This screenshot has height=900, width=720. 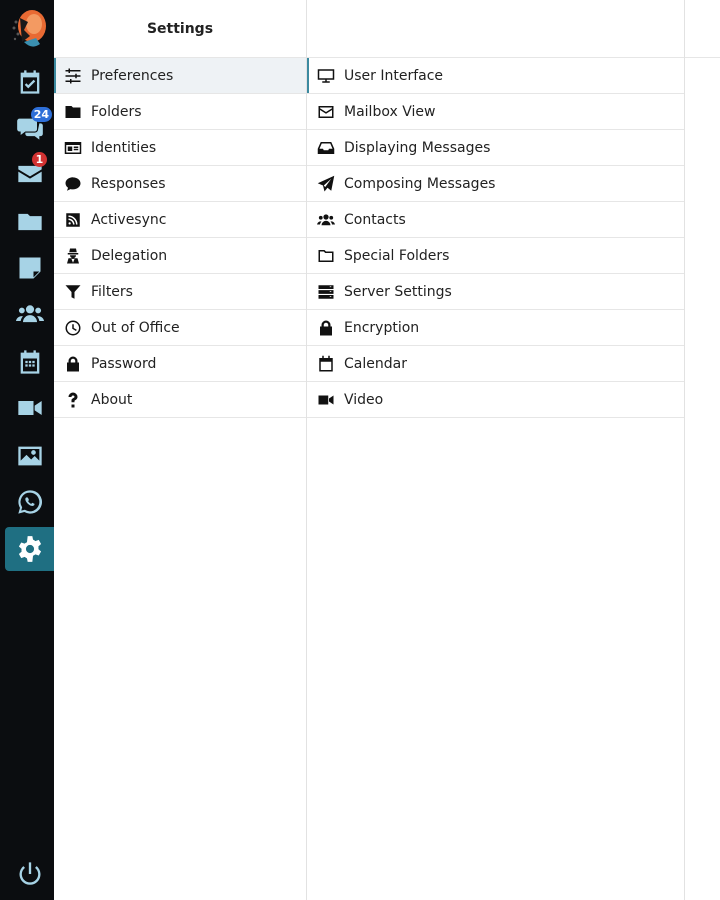 What do you see at coordinates (124, 363) in the screenshot?
I see `section-label: Password` at bounding box center [124, 363].